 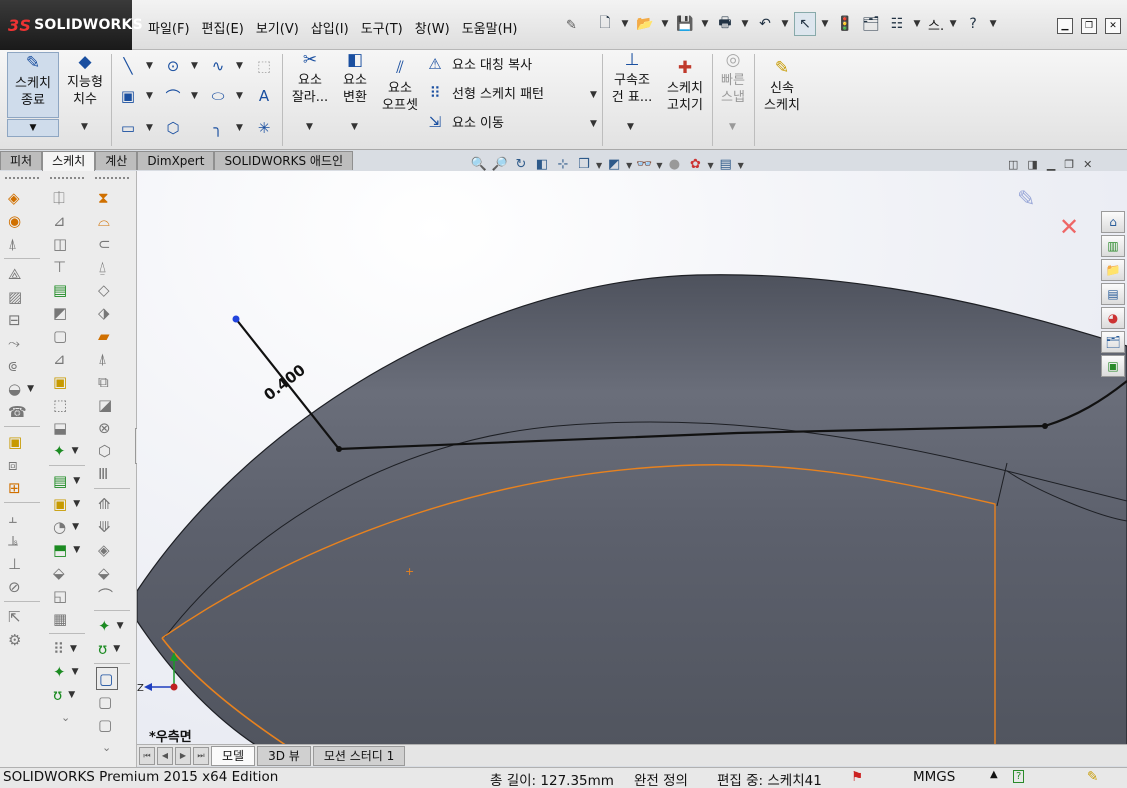 I want to click on new-document-icon: 🗋, so click(x=605, y=24).